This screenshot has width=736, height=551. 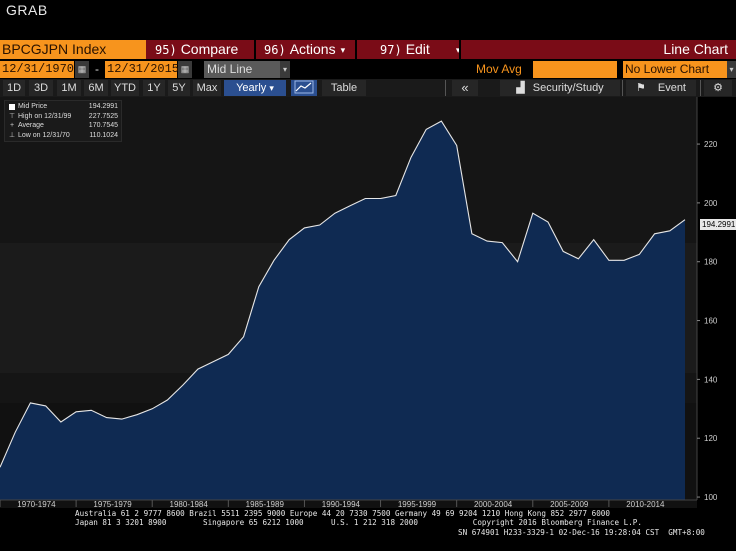 What do you see at coordinates (711, 497) in the screenshot?
I see `y-tick-label: 100` at bounding box center [711, 497].